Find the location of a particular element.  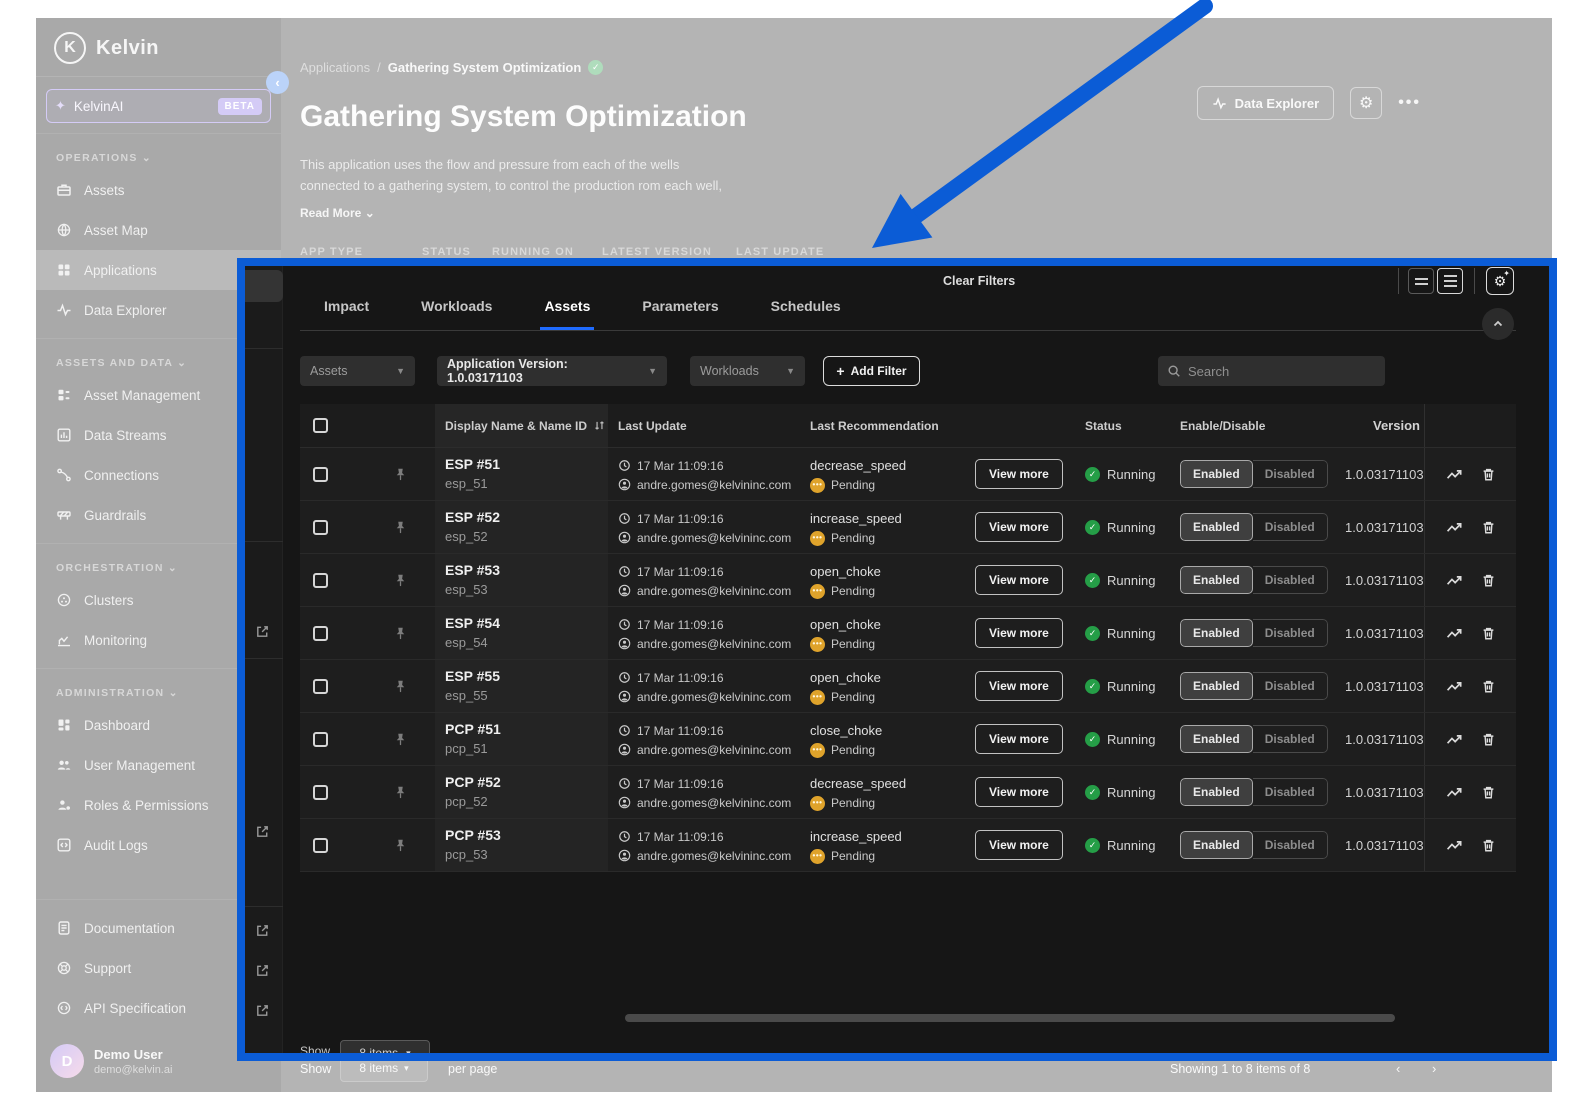

more-options-button: ••• is located at coordinates (1409, 103).